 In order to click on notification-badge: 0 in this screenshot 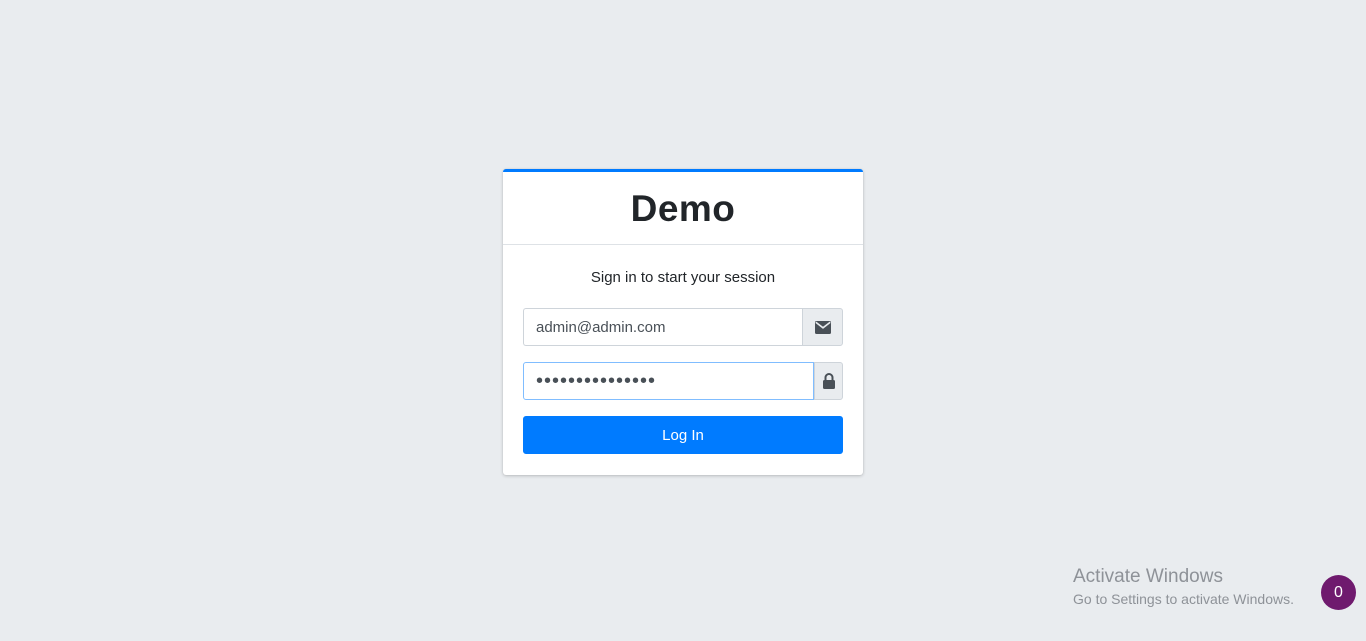, I will do `click(1338, 592)`.